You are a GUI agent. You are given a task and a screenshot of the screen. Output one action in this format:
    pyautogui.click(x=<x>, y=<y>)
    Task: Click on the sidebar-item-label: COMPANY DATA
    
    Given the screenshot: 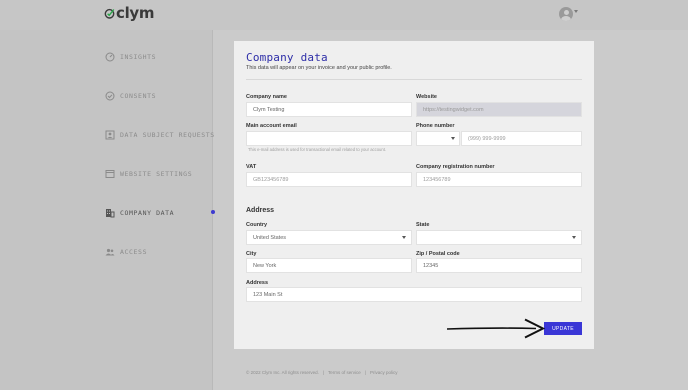 What is the action you would take?
    pyautogui.click(x=147, y=213)
    